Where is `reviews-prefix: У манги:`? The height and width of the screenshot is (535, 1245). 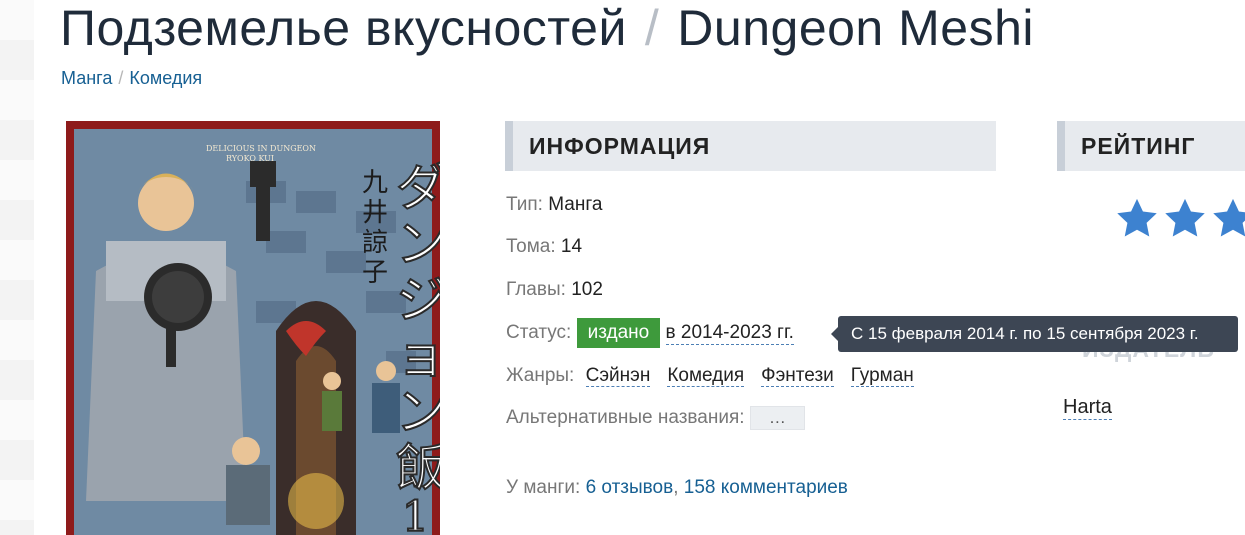 reviews-prefix: У манги: is located at coordinates (543, 487).